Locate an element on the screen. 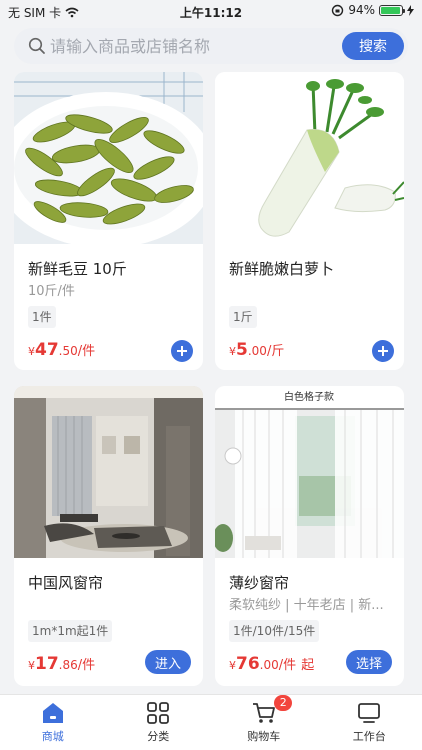  charging-icon is located at coordinates (410, 10).